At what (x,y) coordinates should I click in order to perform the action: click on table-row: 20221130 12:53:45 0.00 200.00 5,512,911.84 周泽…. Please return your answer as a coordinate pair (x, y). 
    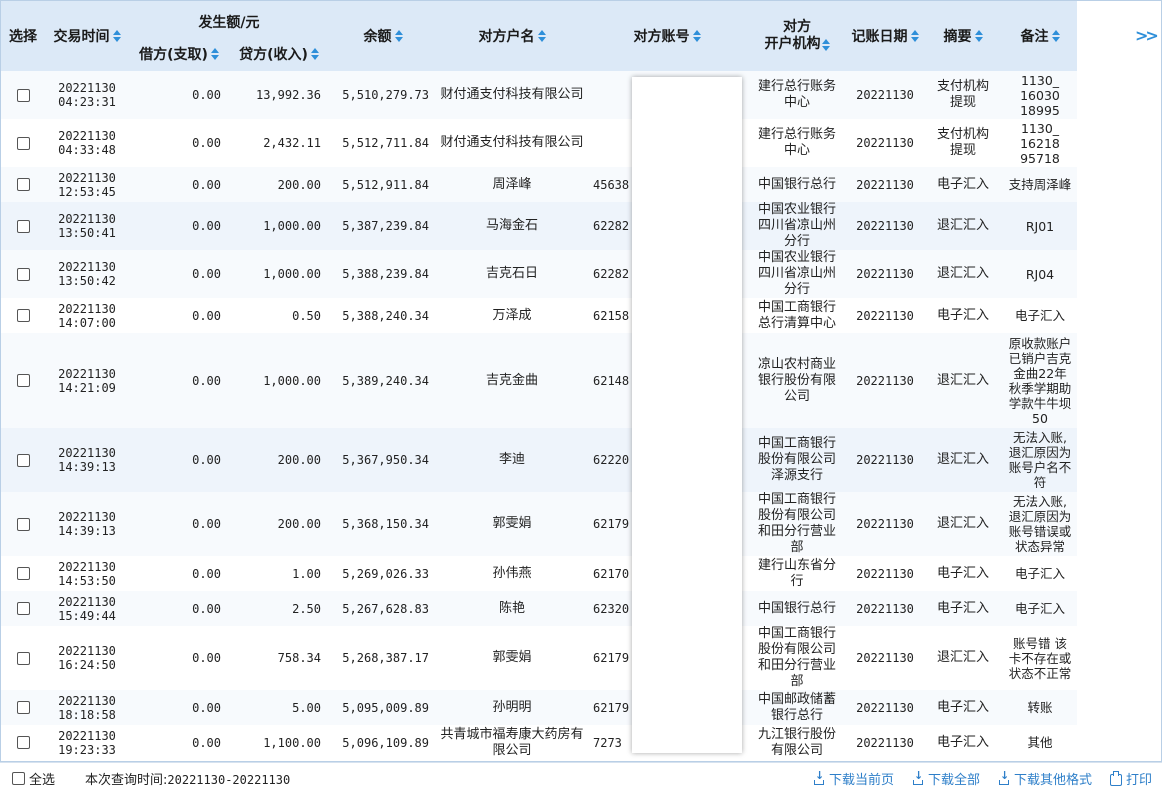
    Looking at the image, I should click on (581, 184).